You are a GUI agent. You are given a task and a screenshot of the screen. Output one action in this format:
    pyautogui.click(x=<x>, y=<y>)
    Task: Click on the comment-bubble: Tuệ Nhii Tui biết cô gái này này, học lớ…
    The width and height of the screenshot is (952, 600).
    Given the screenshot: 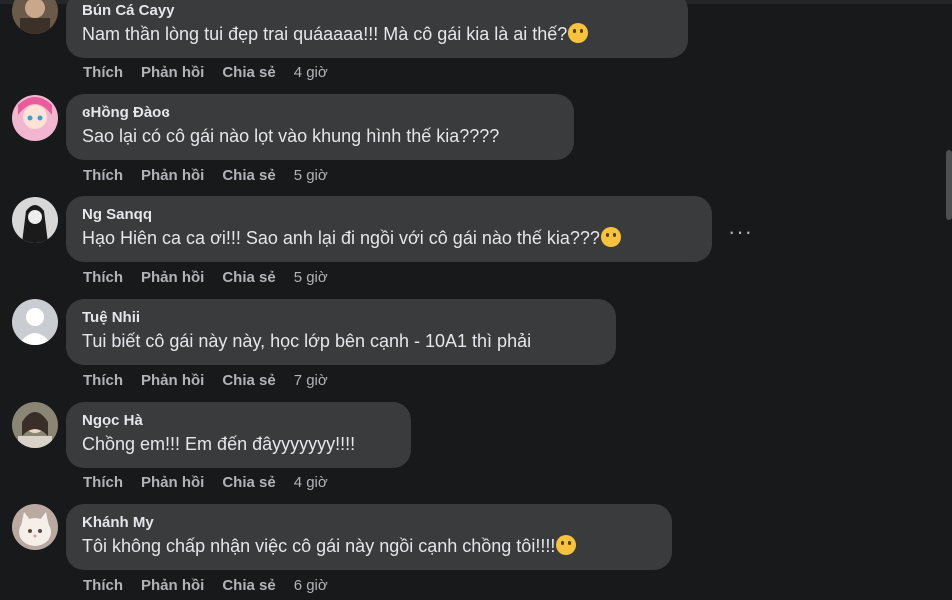 What is the action you would take?
    pyautogui.click(x=341, y=332)
    